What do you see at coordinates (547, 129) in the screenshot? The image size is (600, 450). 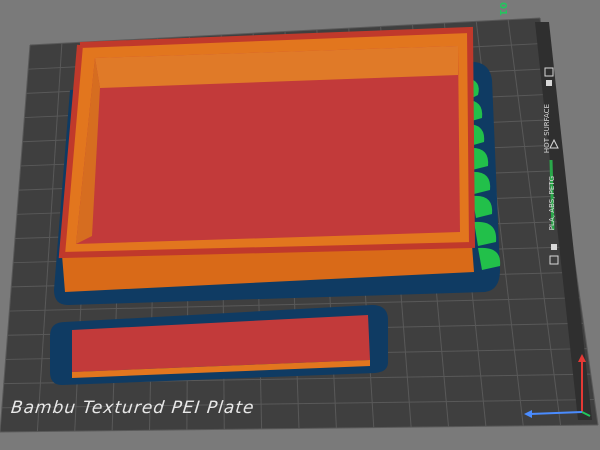 I see `surface-label: HOT SURFACE` at bounding box center [547, 129].